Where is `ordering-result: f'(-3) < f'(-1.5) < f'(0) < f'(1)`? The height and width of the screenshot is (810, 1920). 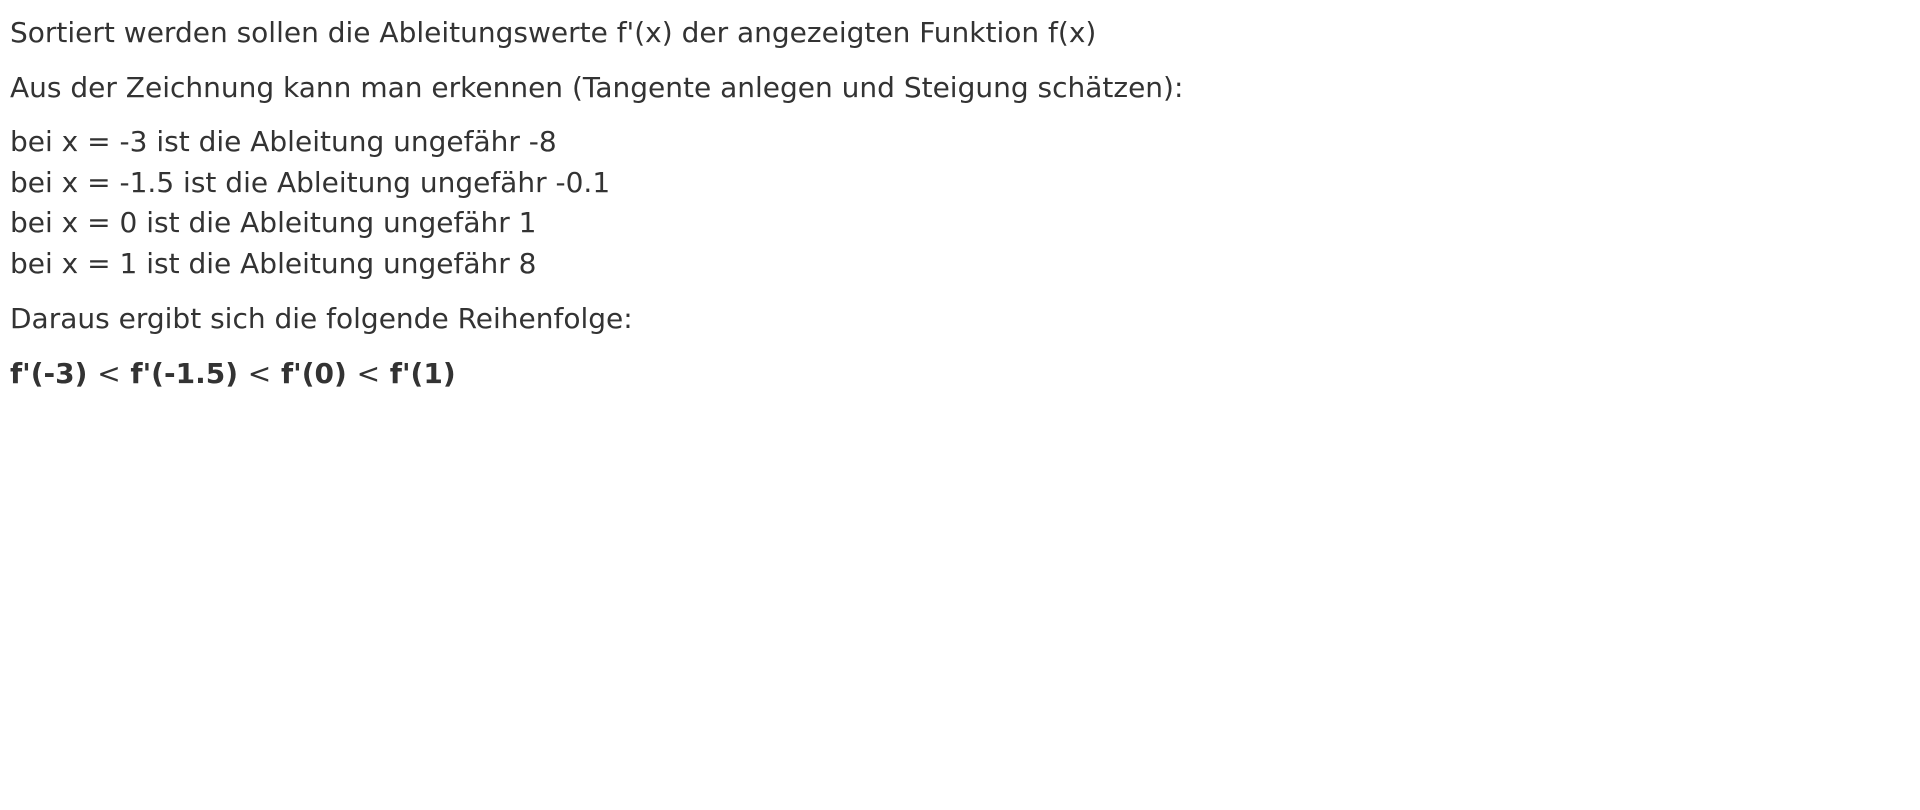 ordering-result: f'(-3) < f'(-1.5) < f'(0) < f'(1) is located at coordinates (960, 373).